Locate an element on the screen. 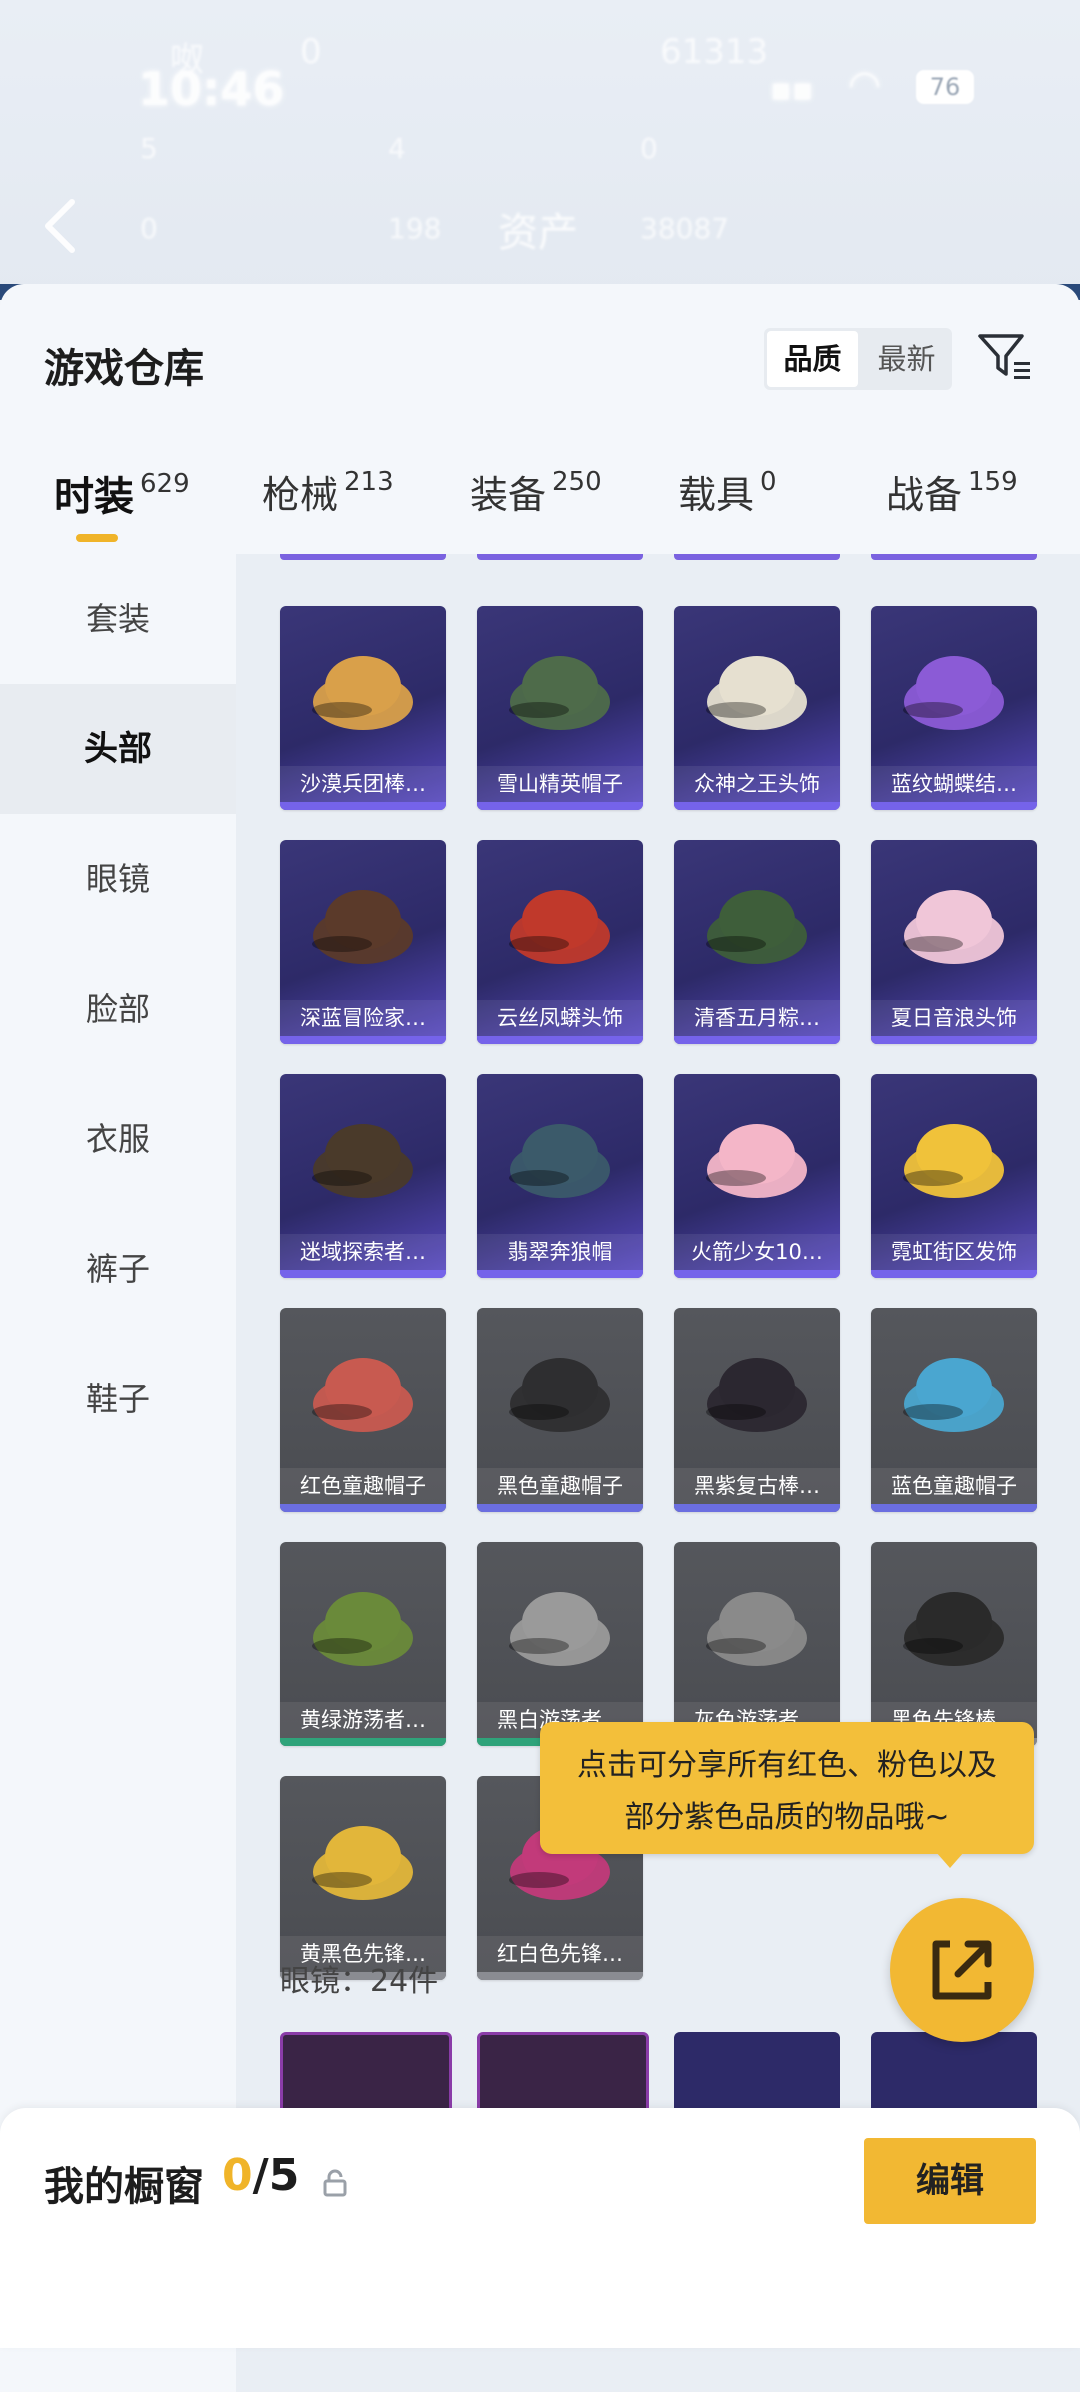 The height and width of the screenshot is (2392, 1080). back-icon is located at coordinates (60, 226).